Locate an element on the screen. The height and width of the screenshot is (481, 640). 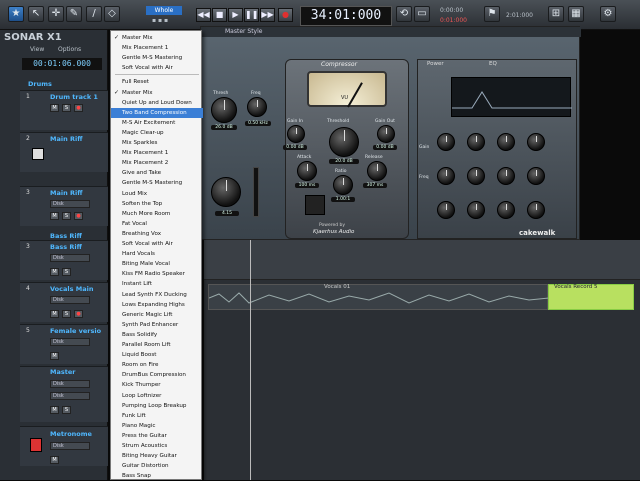
gain-slider is located at coordinates (256, 192).